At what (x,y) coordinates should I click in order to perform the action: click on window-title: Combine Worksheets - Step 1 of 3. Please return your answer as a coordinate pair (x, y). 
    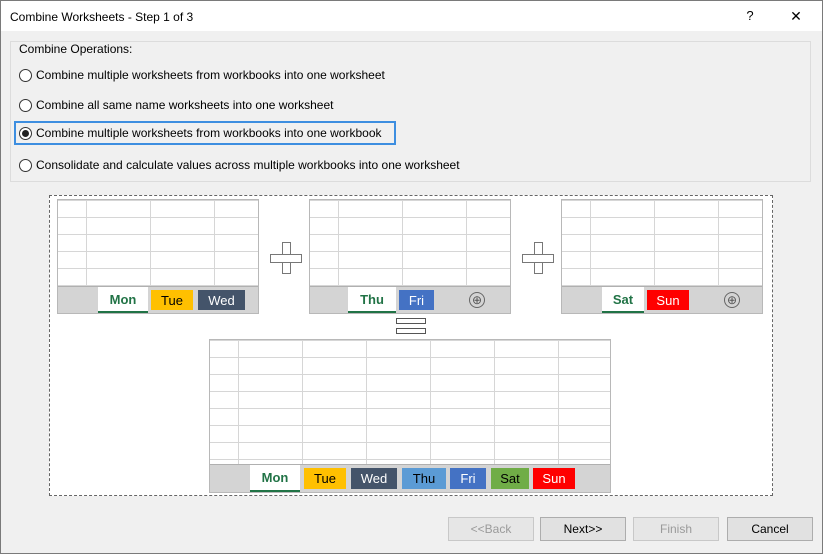
    Looking at the image, I should click on (102, 17).